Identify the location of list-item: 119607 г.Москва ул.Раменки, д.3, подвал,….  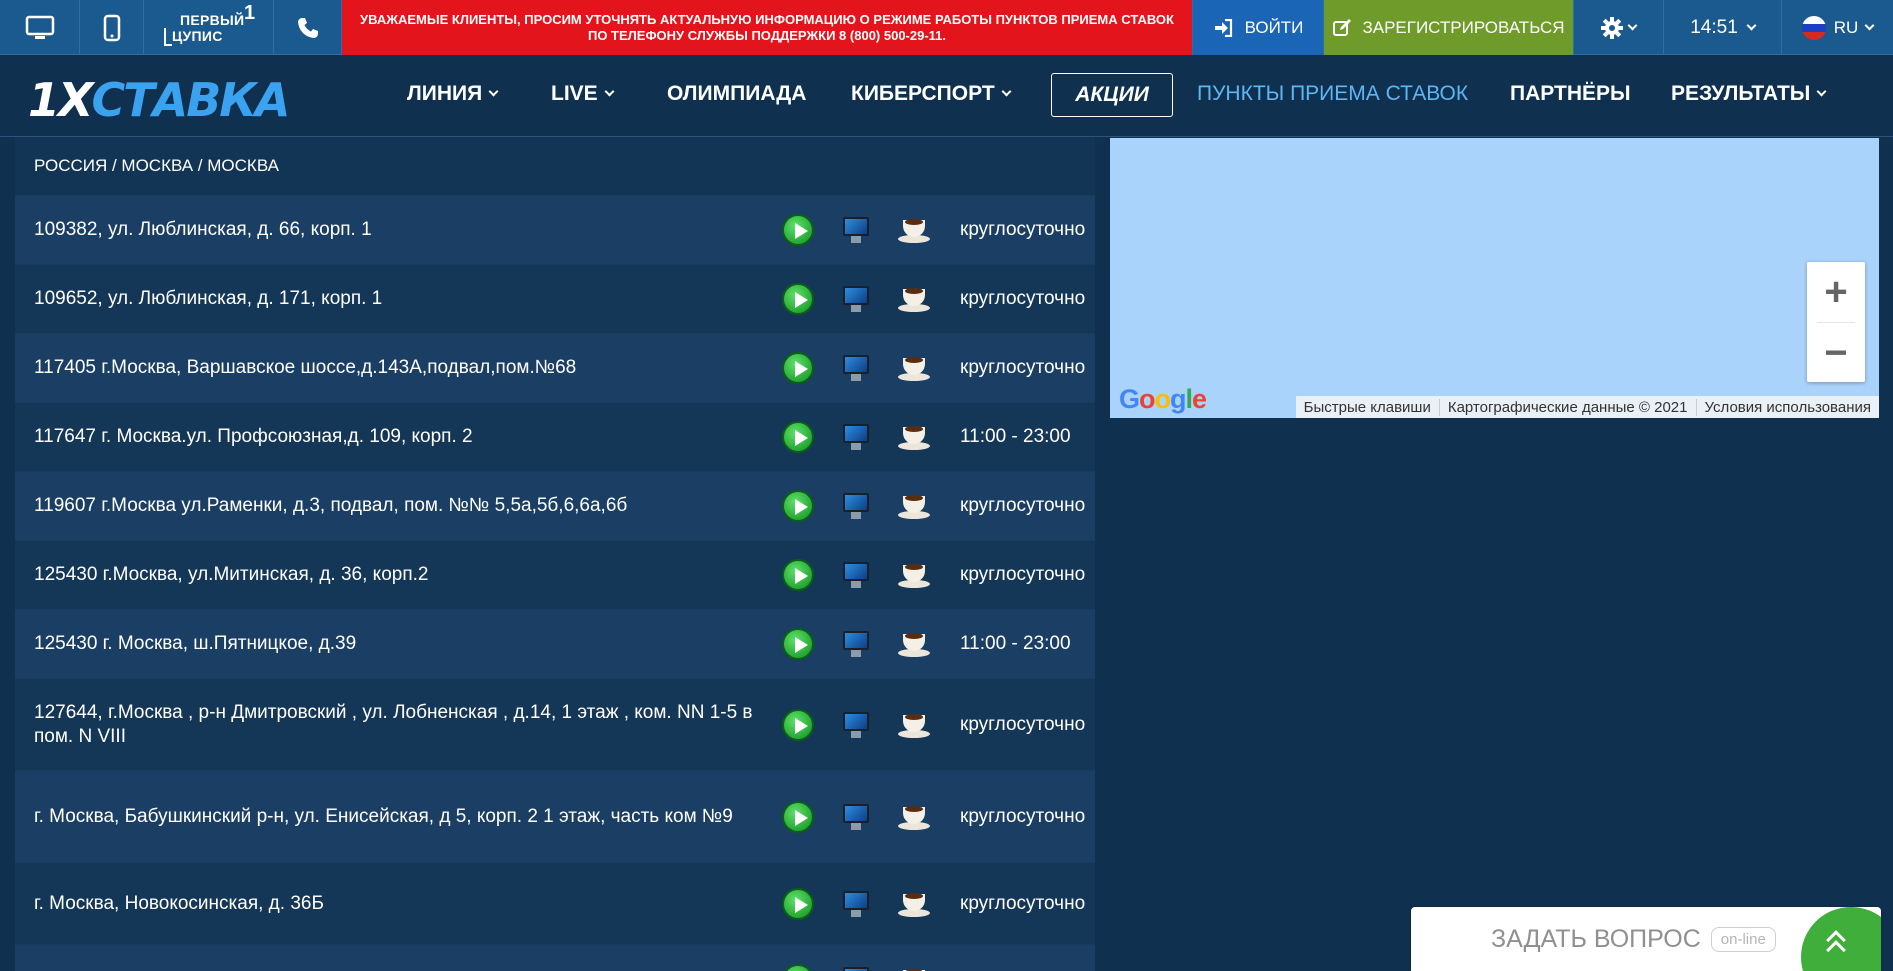
(555, 505).